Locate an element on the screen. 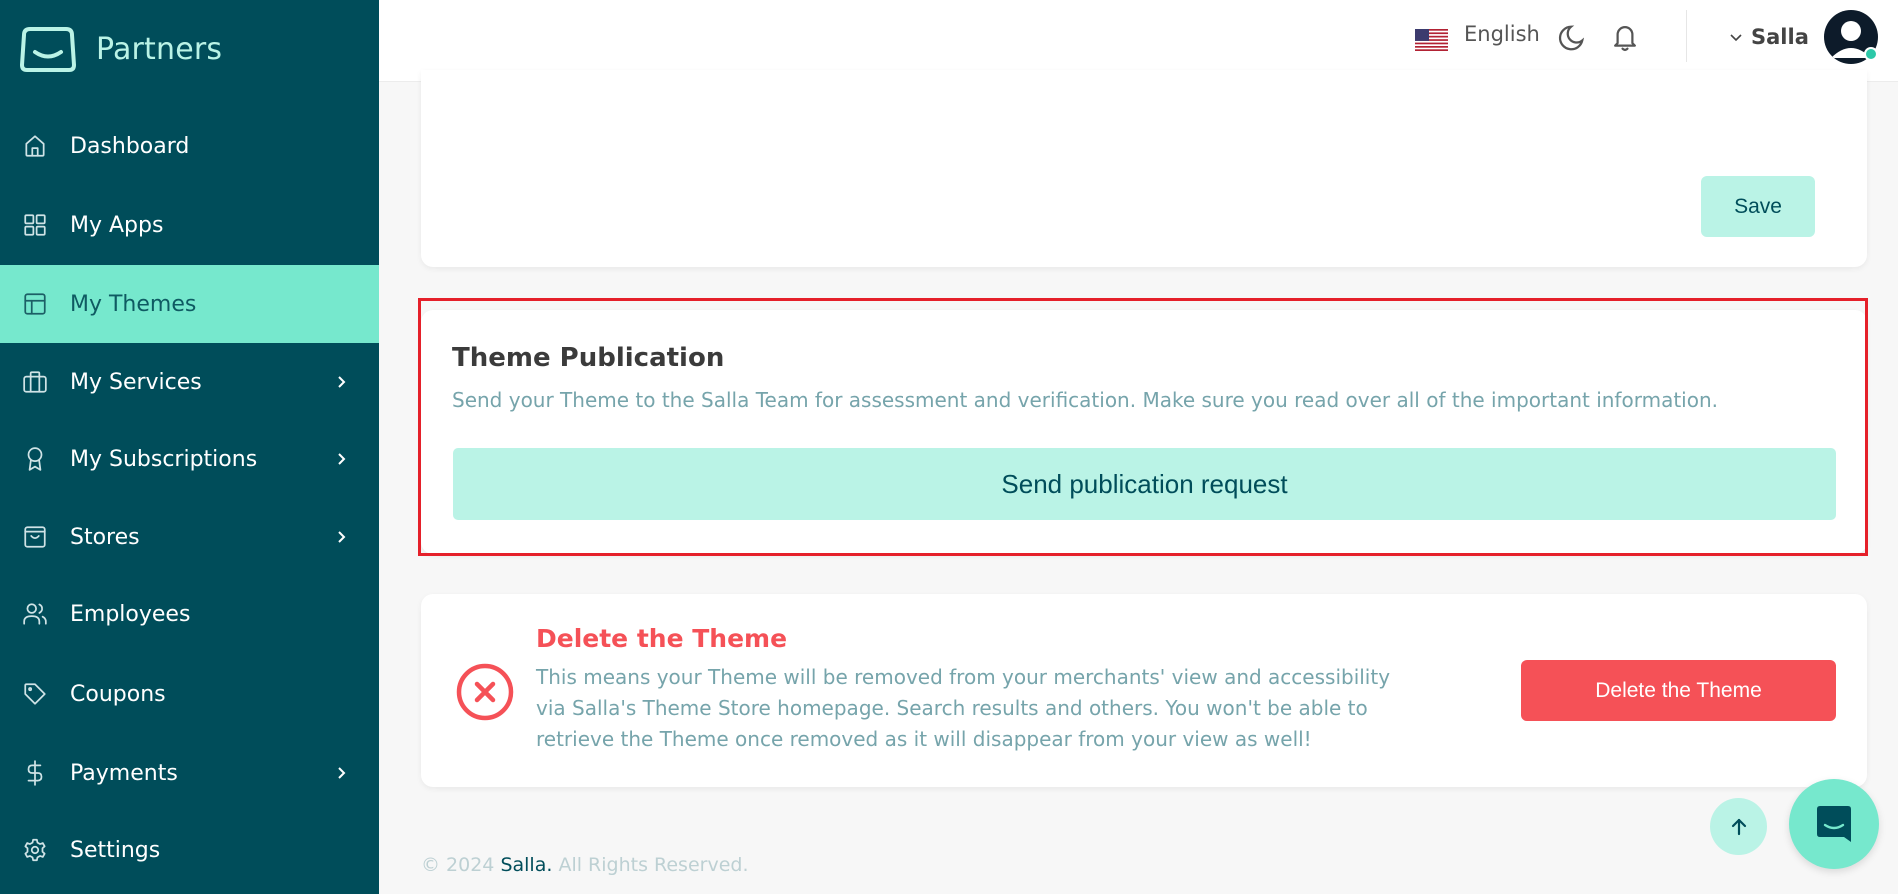 This screenshot has width=1898, height=894. sidebar-item-label: My Services is located at coordinates (136, 382).